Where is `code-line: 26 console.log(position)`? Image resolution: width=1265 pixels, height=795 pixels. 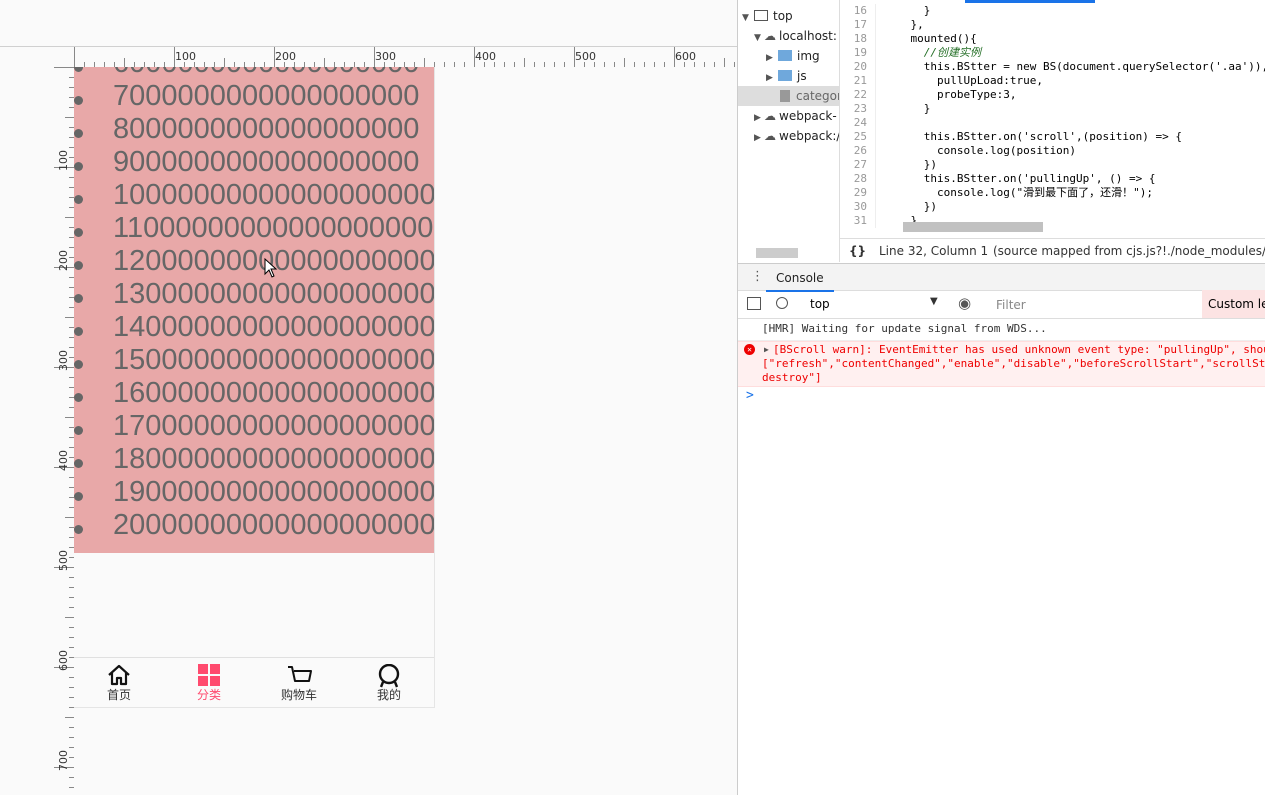 code-line: 26 console.log(position) is located at coordinates (957, 151).